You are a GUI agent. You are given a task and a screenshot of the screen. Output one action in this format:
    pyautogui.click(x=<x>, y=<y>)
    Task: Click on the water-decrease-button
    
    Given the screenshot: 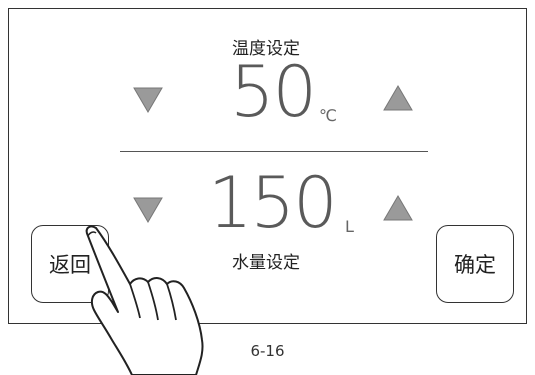 What is the action you would take?
    pyautogui.click(x=148, y=210)
    